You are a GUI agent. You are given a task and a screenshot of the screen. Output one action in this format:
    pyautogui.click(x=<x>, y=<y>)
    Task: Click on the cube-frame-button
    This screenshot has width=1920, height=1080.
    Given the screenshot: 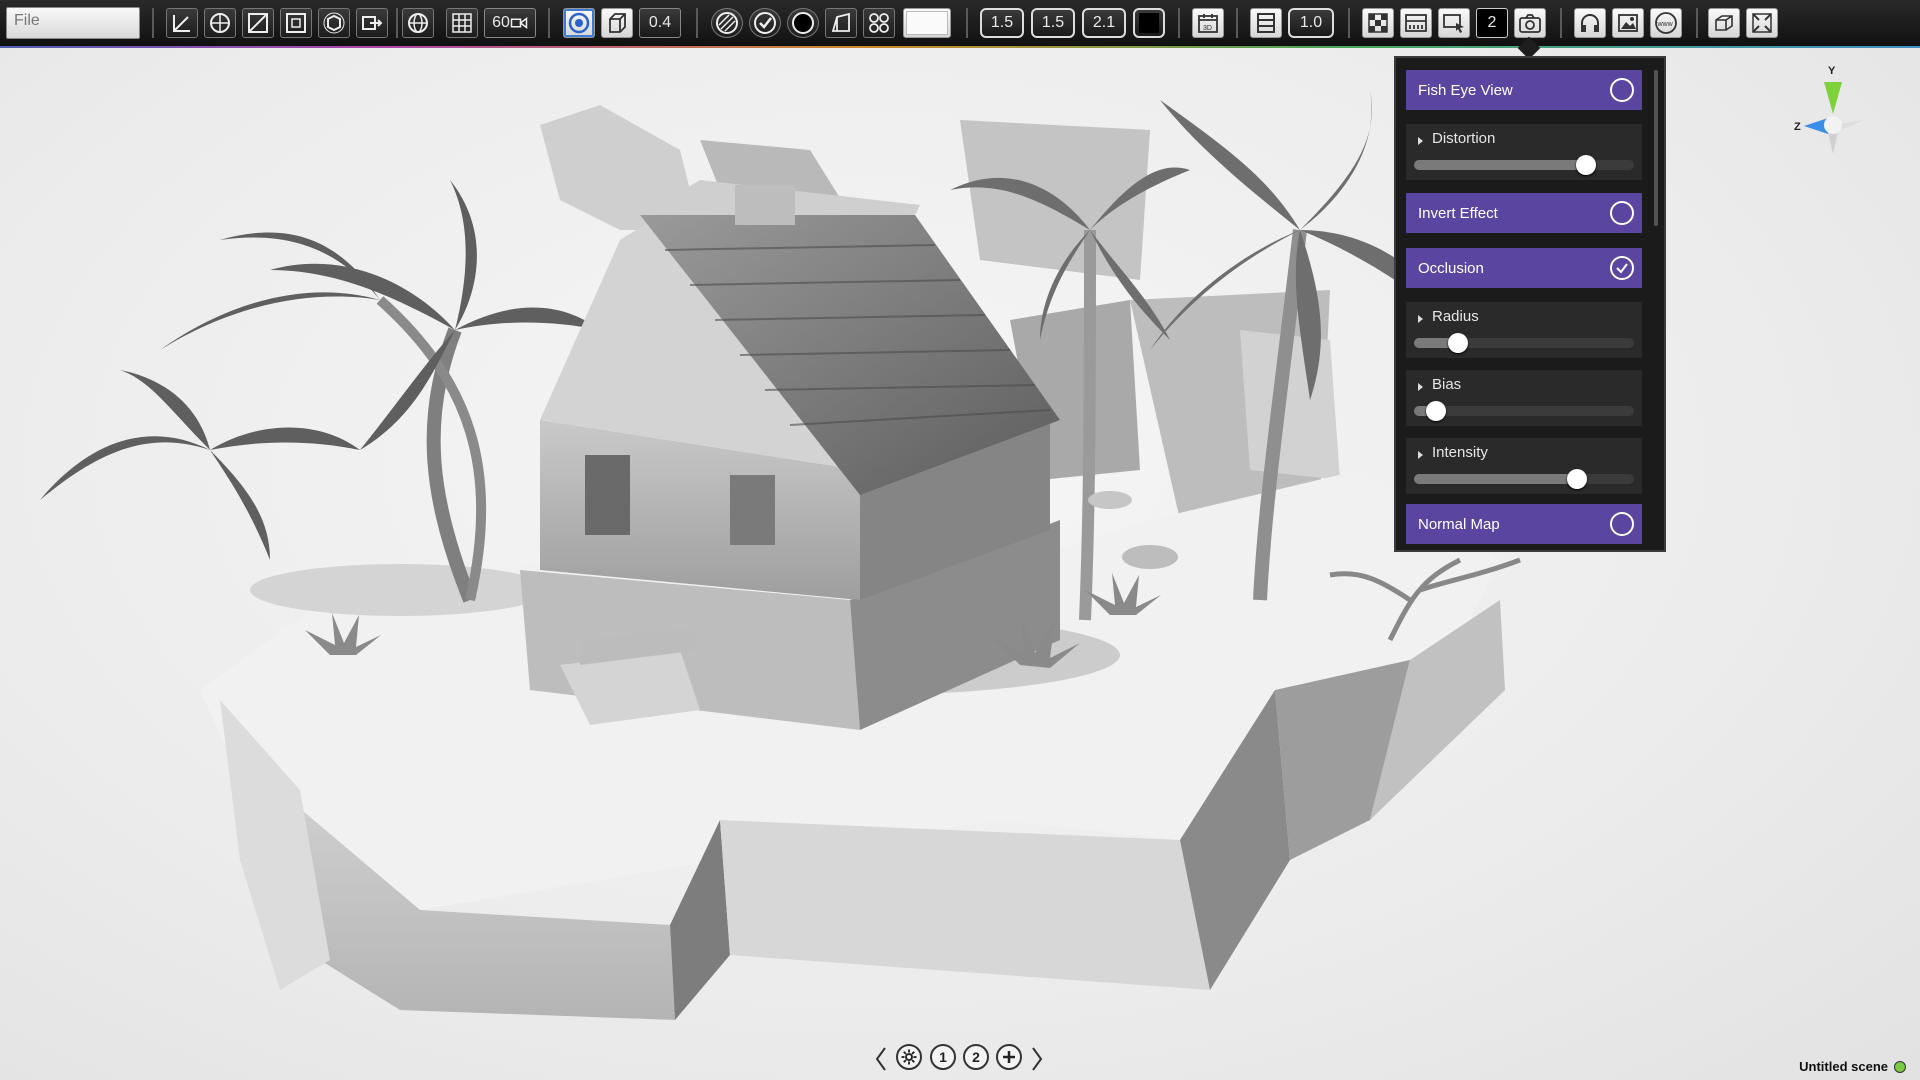 What is the action you would take?
    pyautogui.click(x=296, y=23)
    